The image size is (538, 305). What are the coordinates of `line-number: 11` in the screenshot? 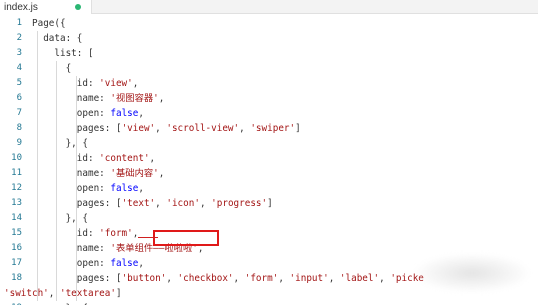 It's located at (16, 173).